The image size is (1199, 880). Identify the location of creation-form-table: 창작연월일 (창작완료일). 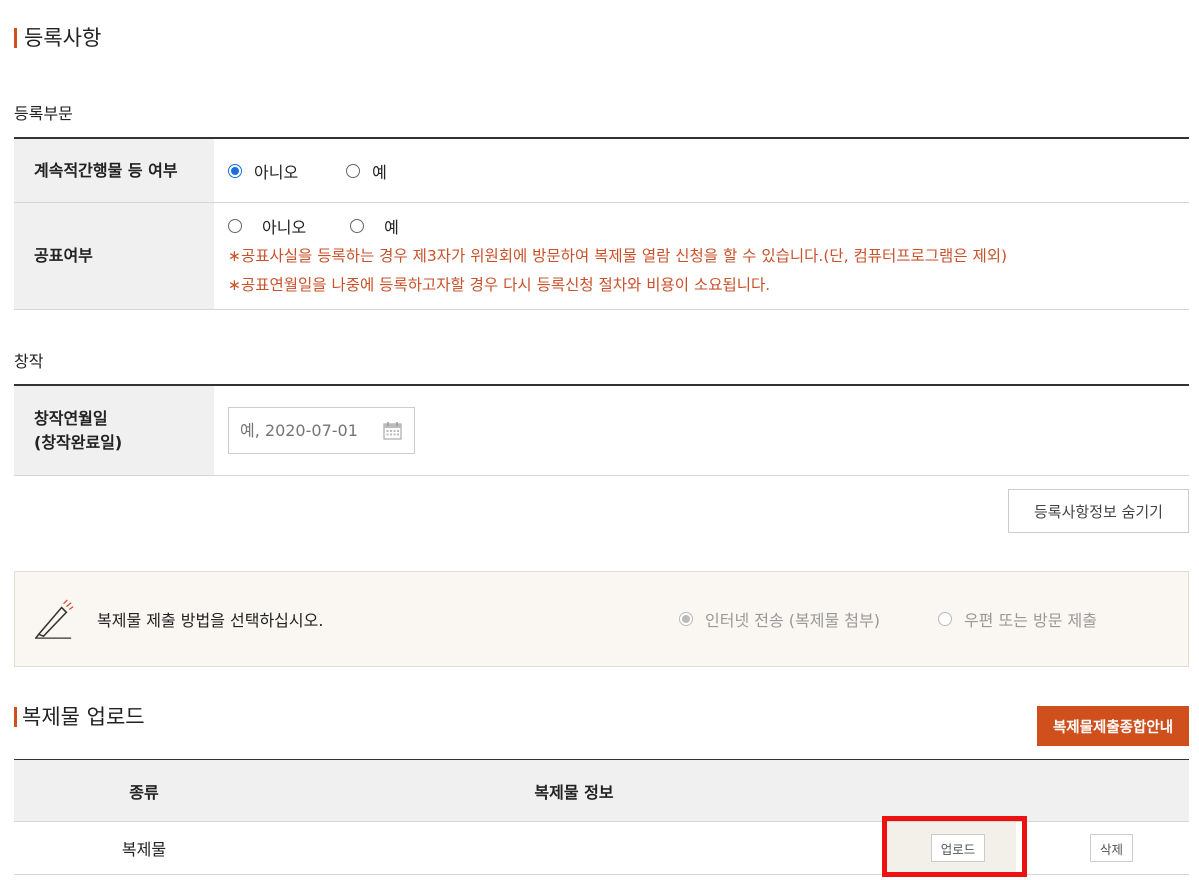
(601, 430).